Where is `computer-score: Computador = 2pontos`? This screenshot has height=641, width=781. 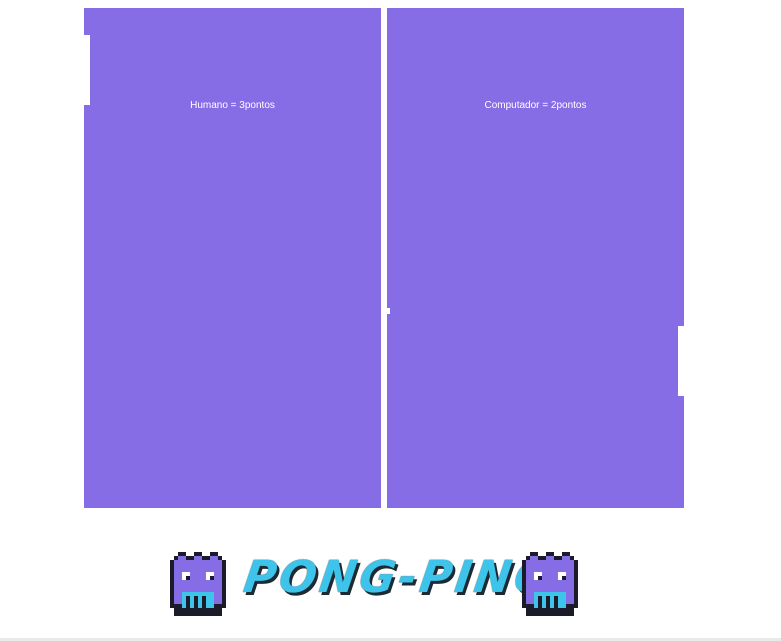 computer-score: Computador = 2pontos is located at coordinates (535, 105).